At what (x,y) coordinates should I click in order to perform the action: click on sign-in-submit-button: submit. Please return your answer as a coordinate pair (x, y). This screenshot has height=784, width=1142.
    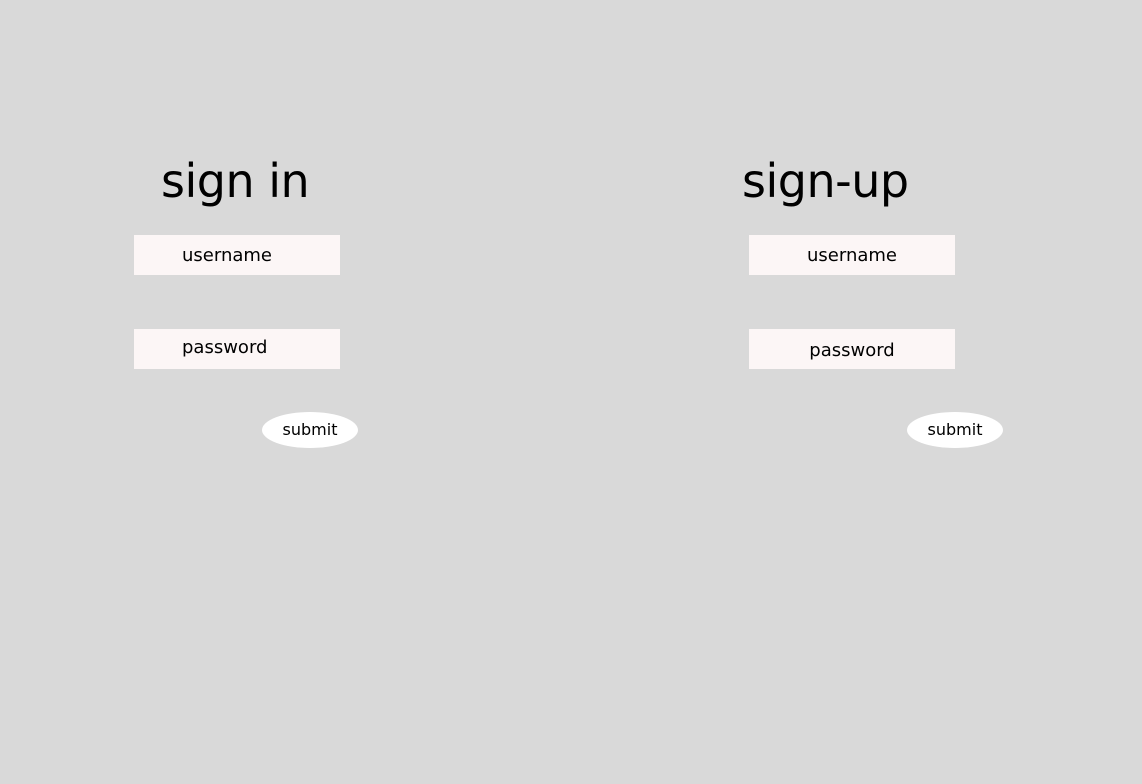
    Looking at the image, I should click on (310, 430).